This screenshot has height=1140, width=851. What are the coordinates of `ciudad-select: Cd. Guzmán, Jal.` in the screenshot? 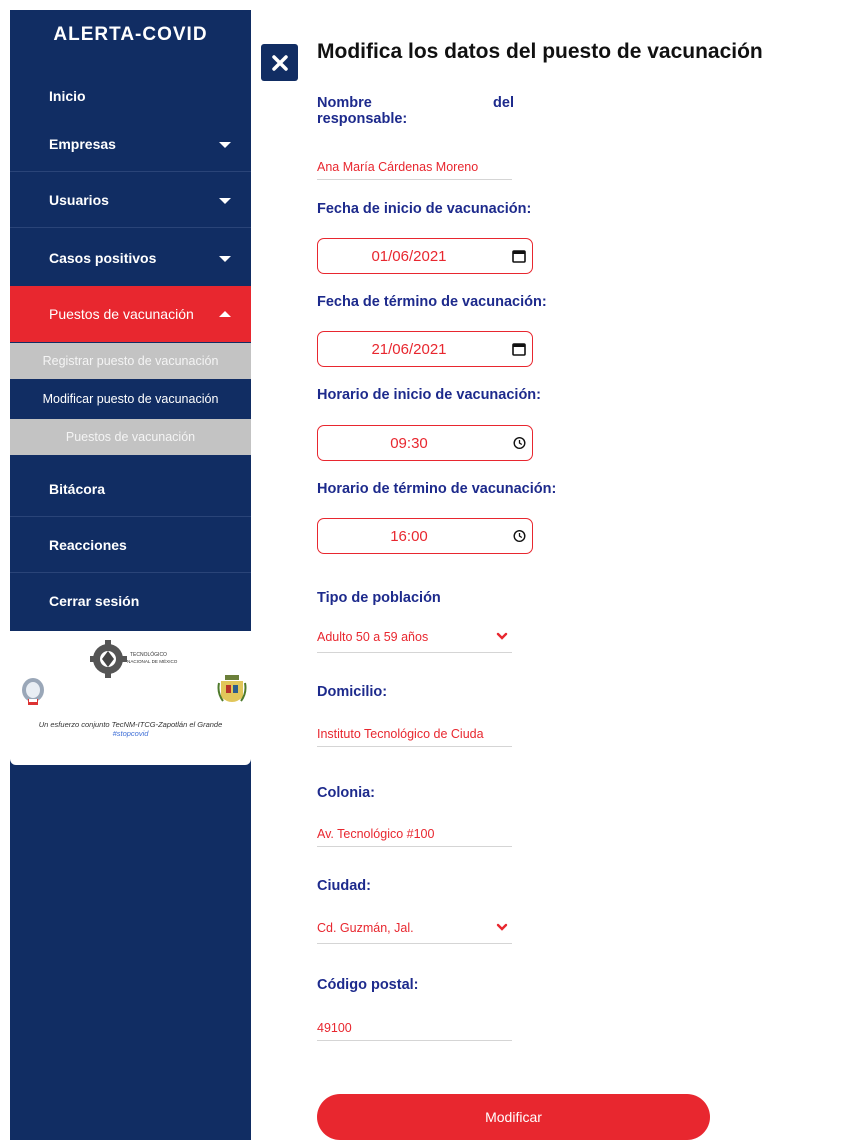 It's located at (414, 931).